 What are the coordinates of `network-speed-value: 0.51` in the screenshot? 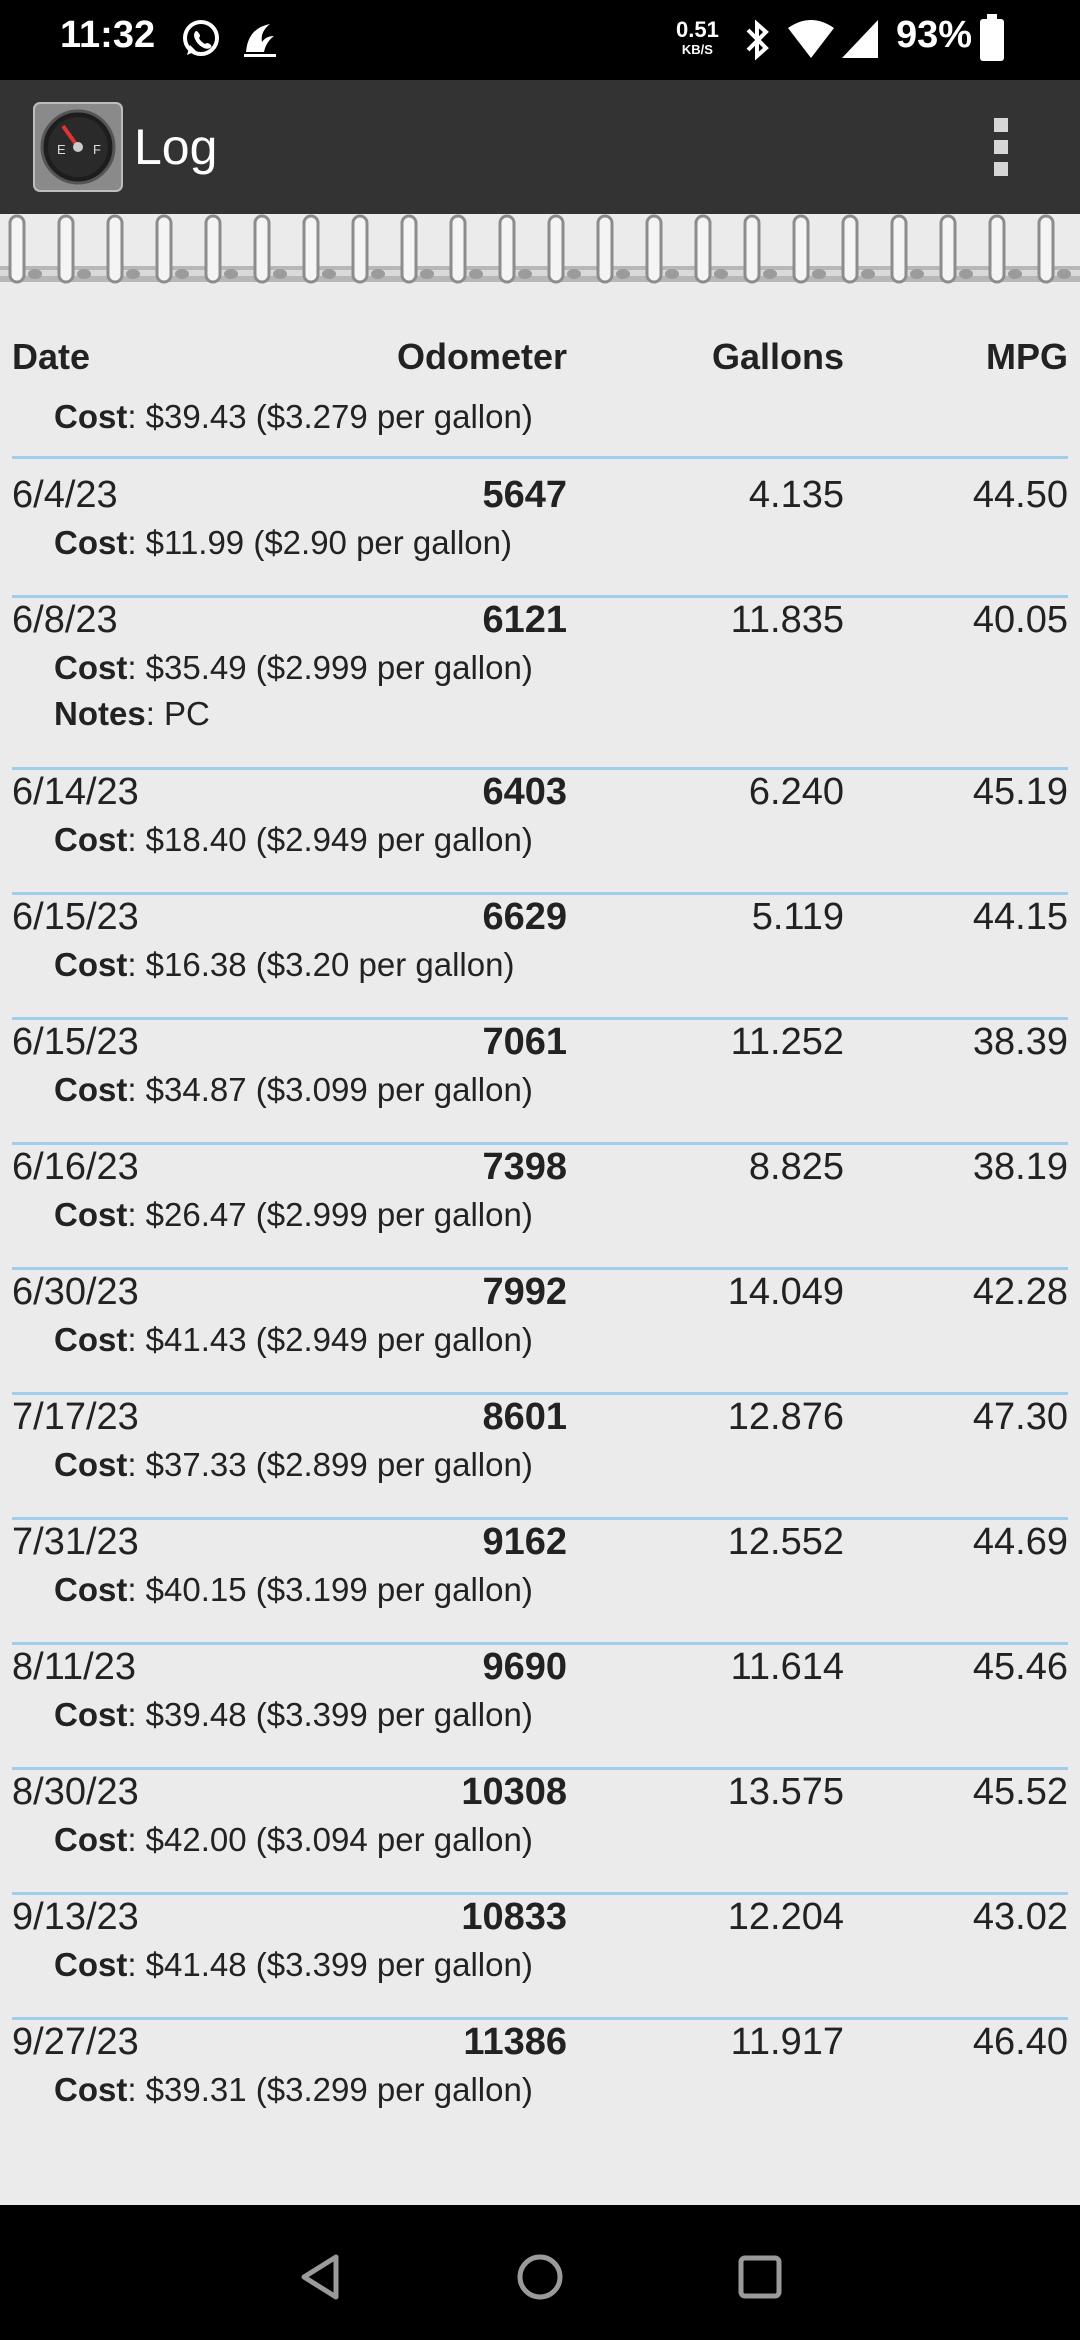 It's located at (697, 29).